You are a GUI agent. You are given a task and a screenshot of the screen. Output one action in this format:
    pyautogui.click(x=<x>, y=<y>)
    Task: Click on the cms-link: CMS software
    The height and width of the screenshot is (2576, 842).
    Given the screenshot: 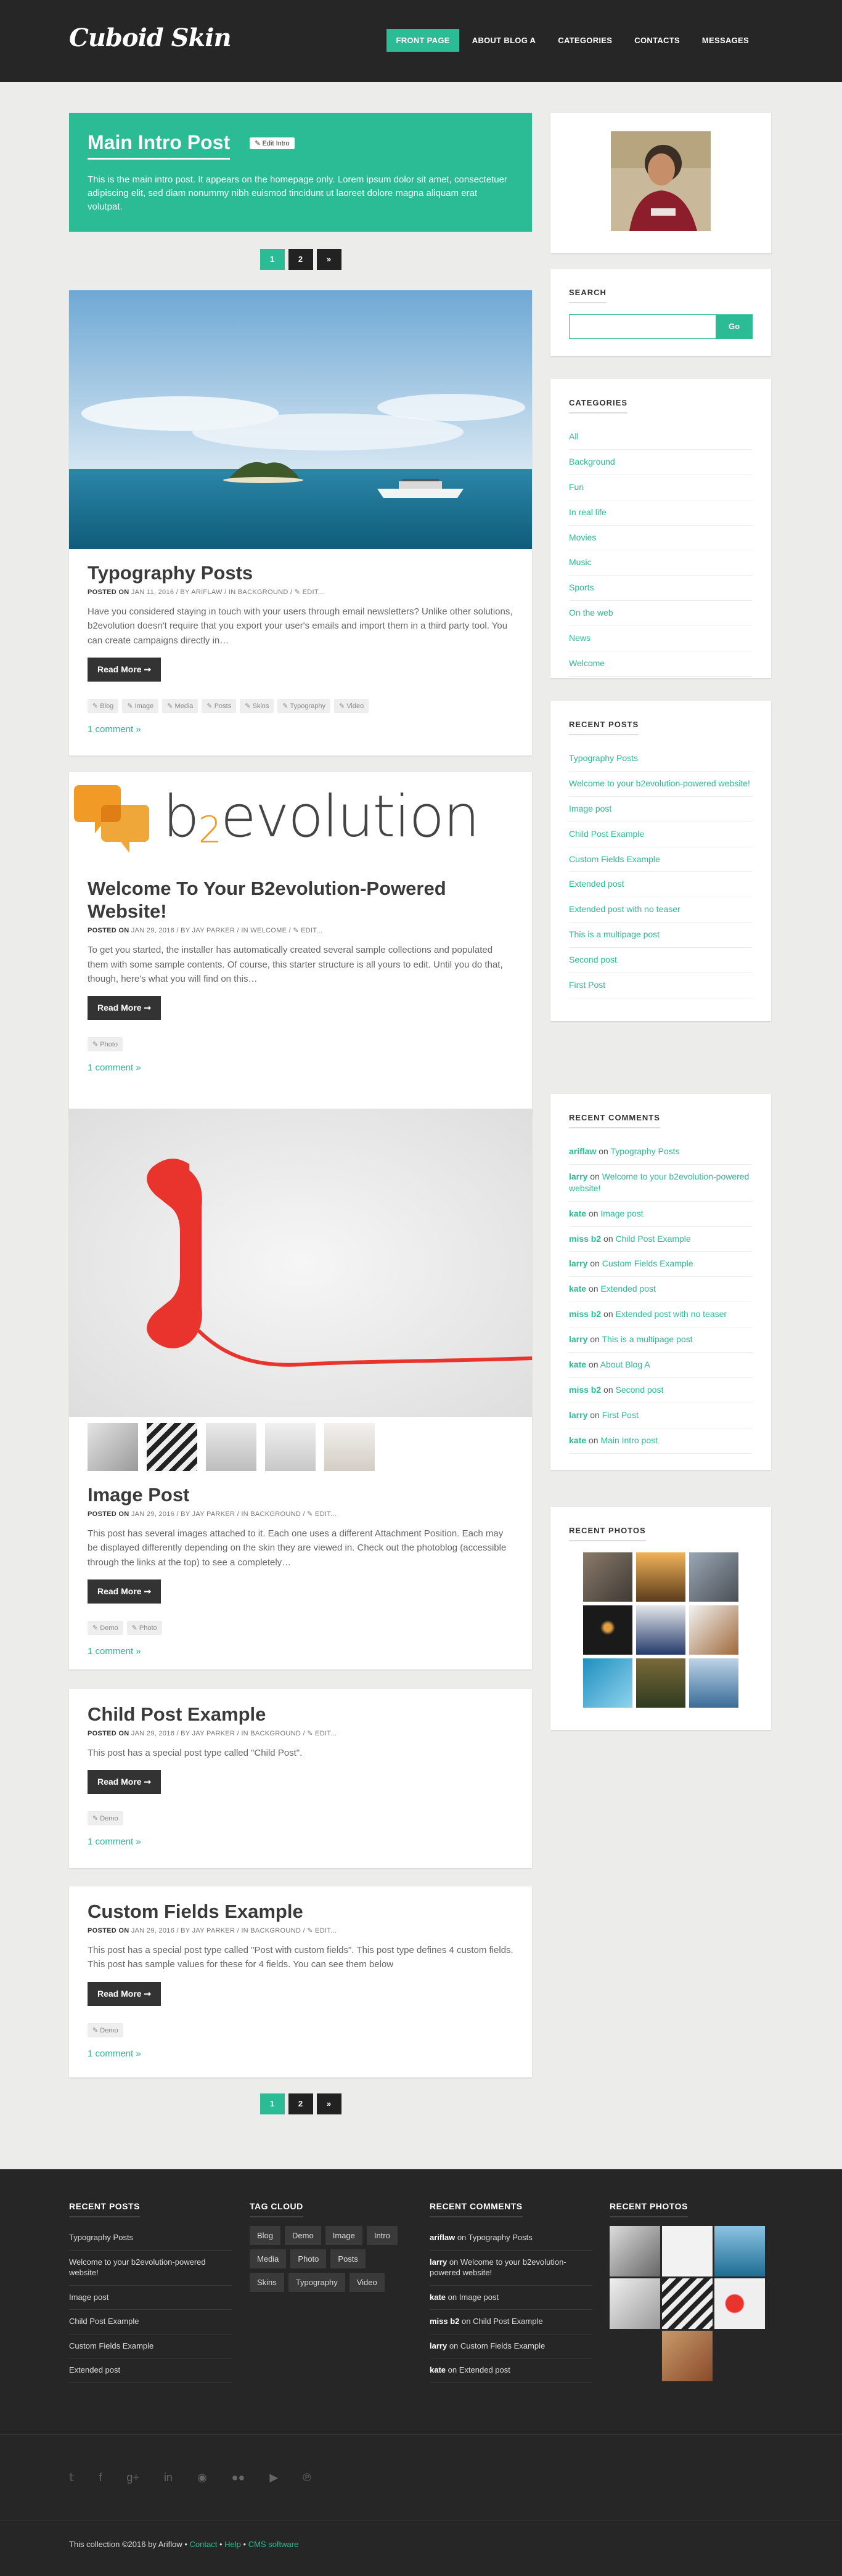 What is the action you would take?
    pyautogui.click(x=274, y=2544)
    